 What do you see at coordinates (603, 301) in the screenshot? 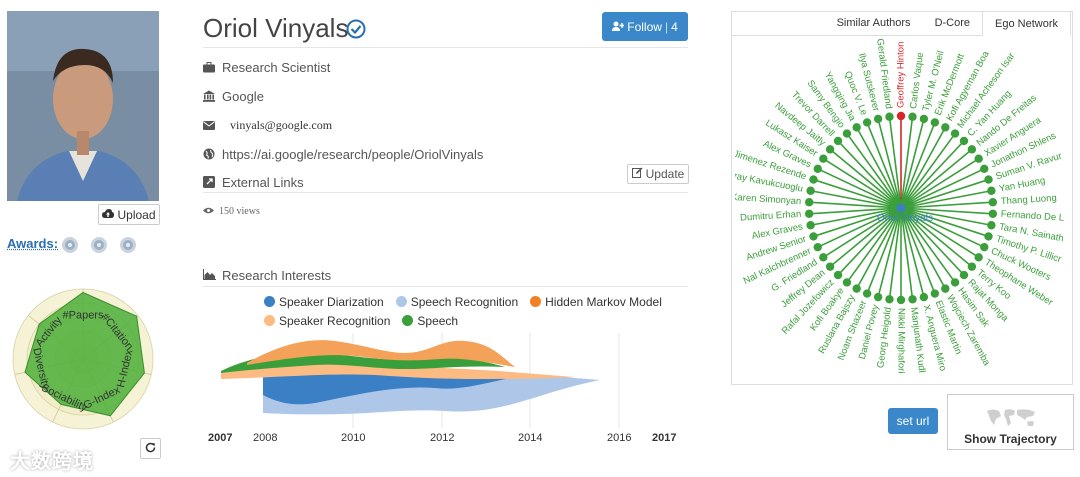
I see `legend-label: Hidden Markov Model` at bounding box center [603, 301].